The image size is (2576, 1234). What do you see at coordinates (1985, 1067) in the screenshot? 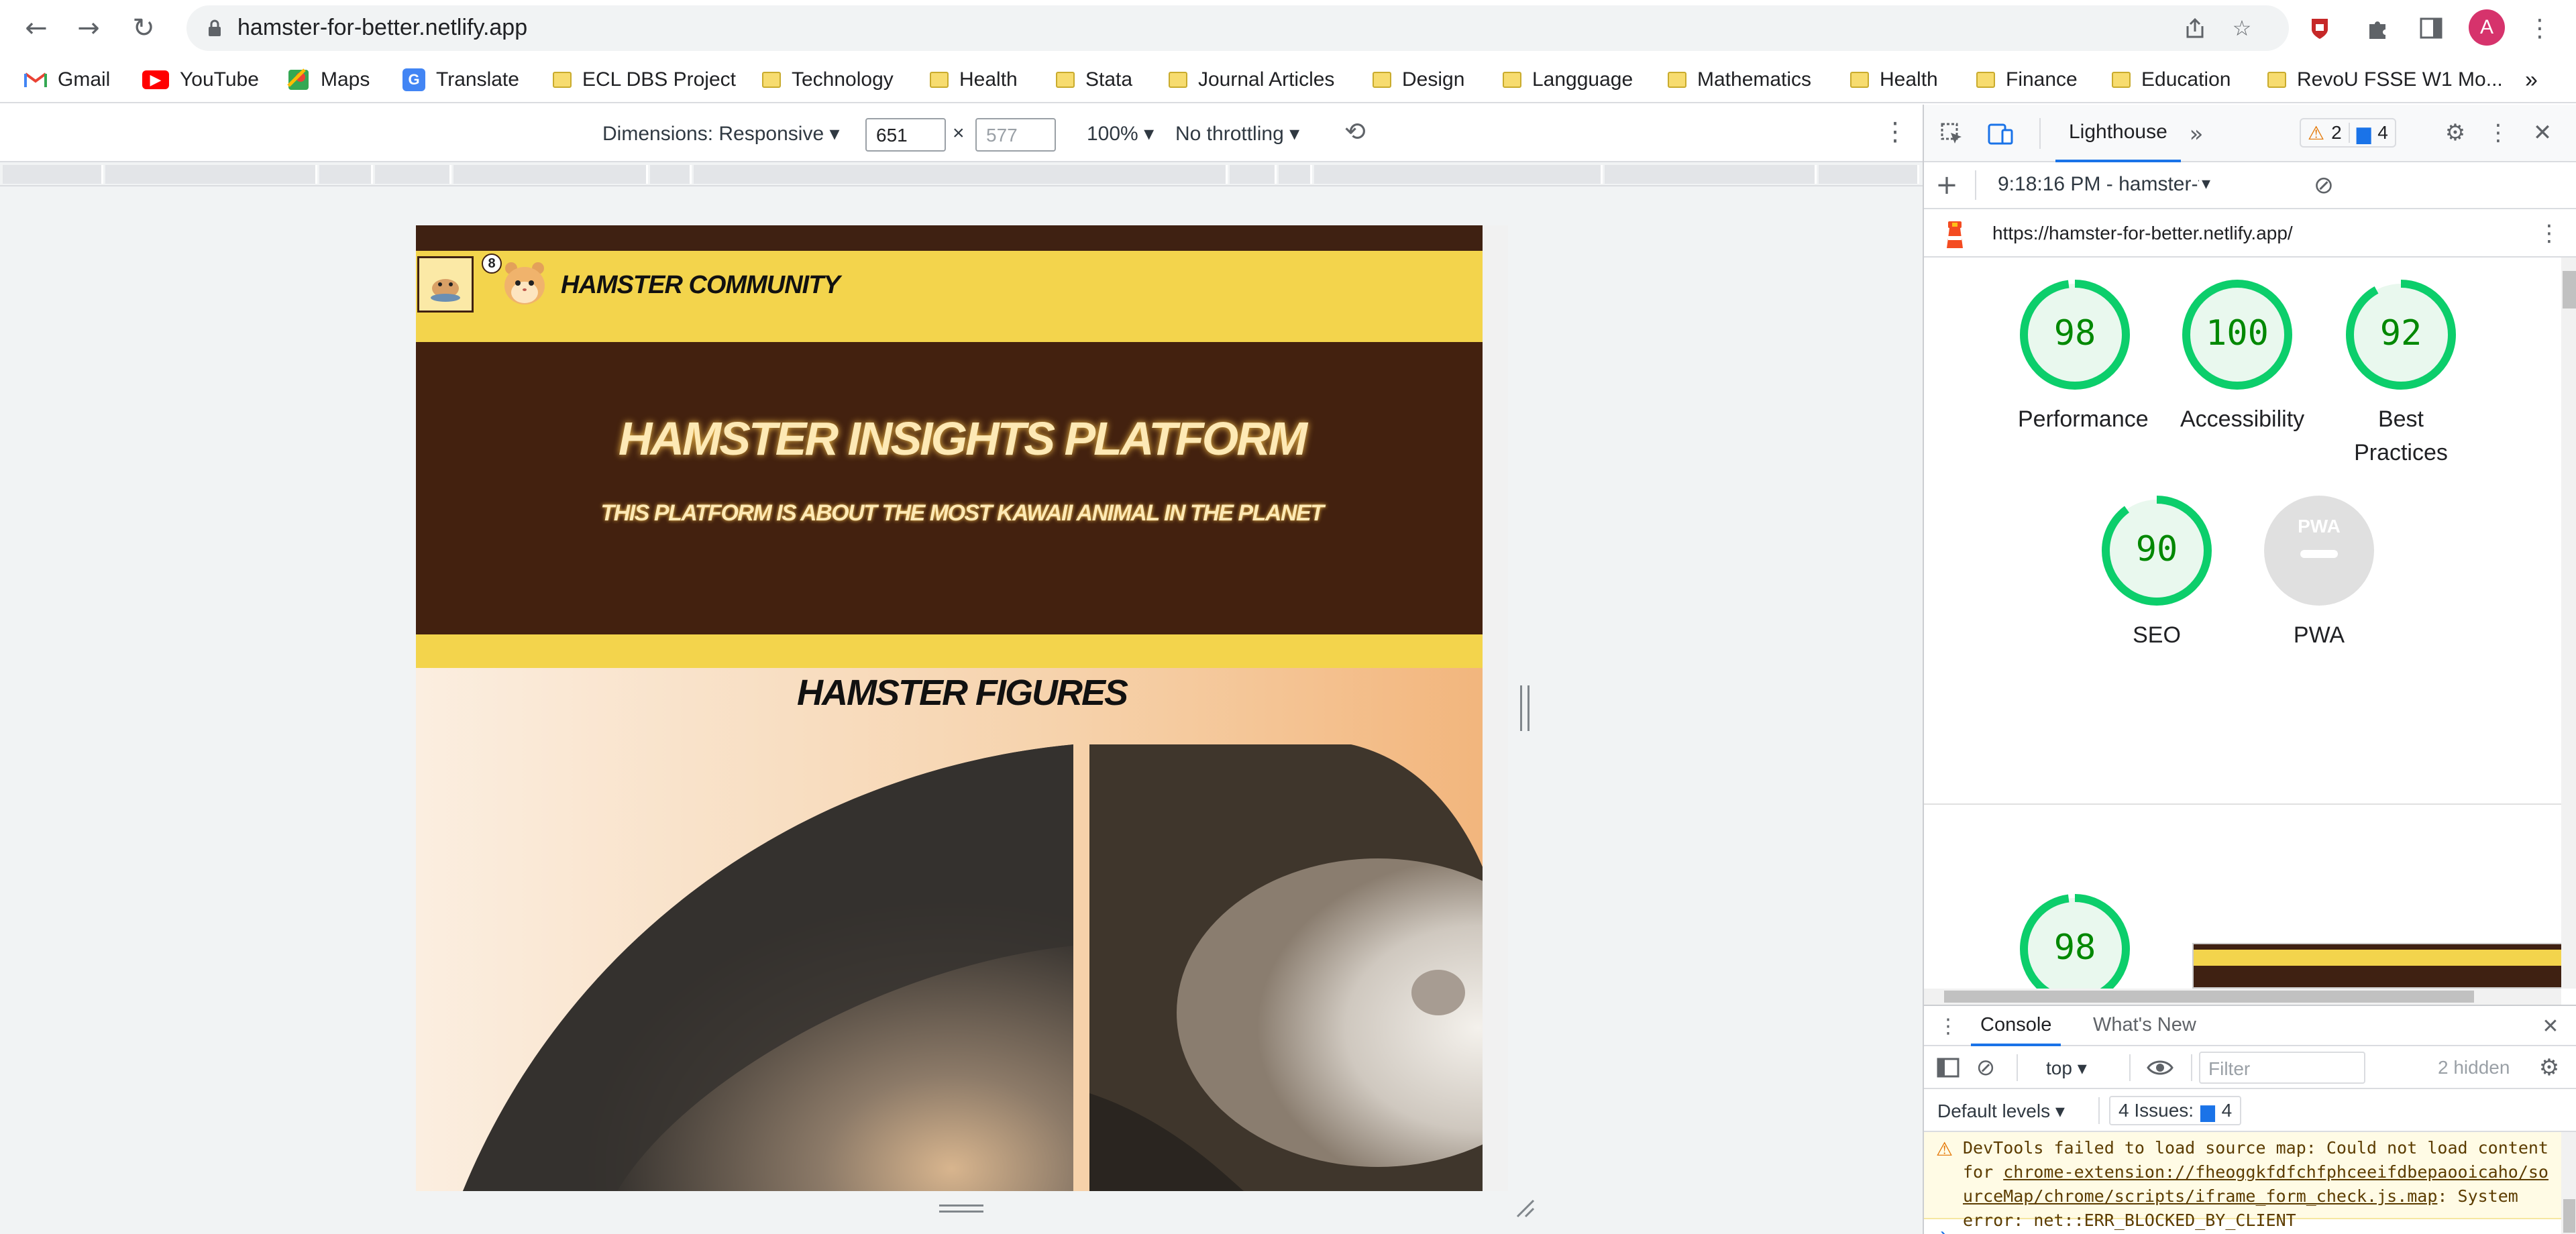
I see `clear-console-icon: ⊘` at bounding box center [1985, 1067].